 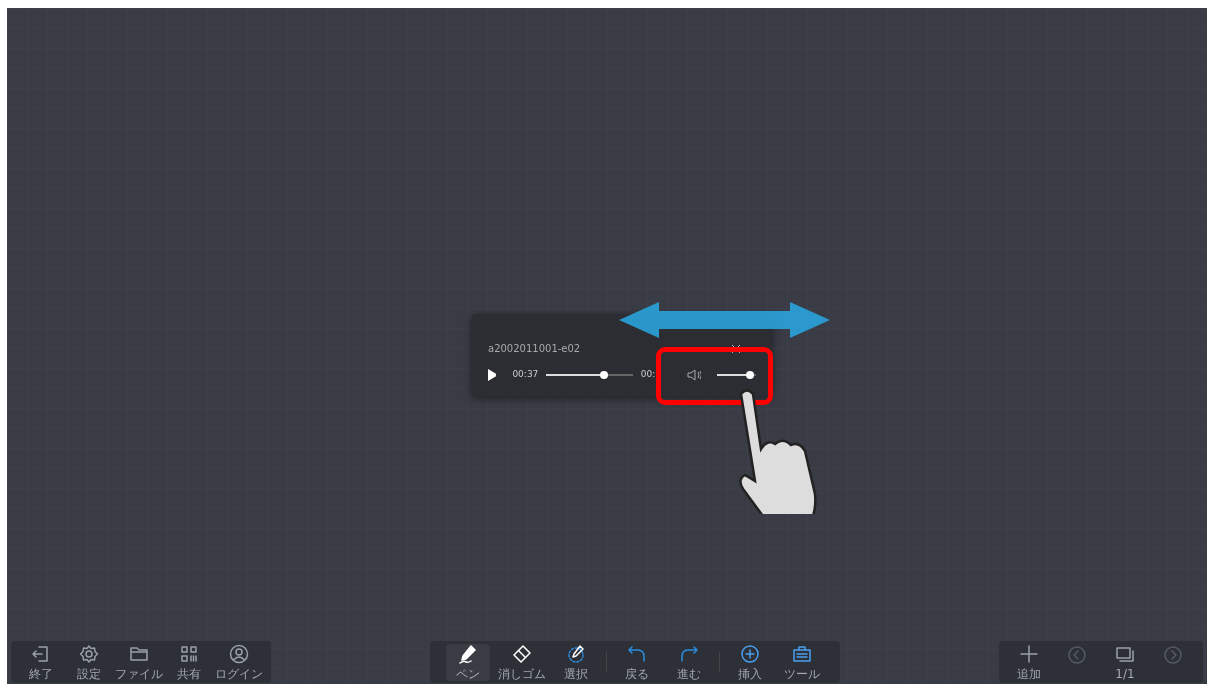 I want to click on plus-circle-icon, so click(x=750, y=653).